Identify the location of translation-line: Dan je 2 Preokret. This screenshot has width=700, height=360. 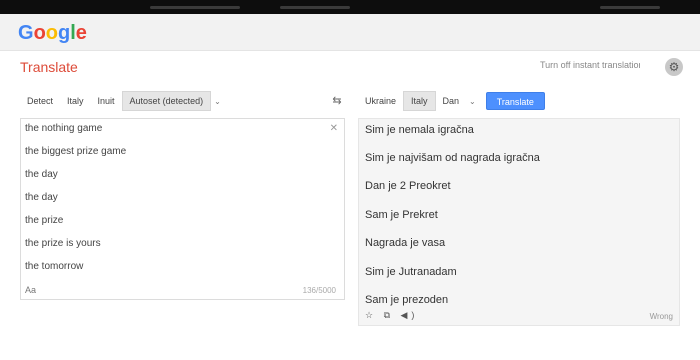
(408, 186).